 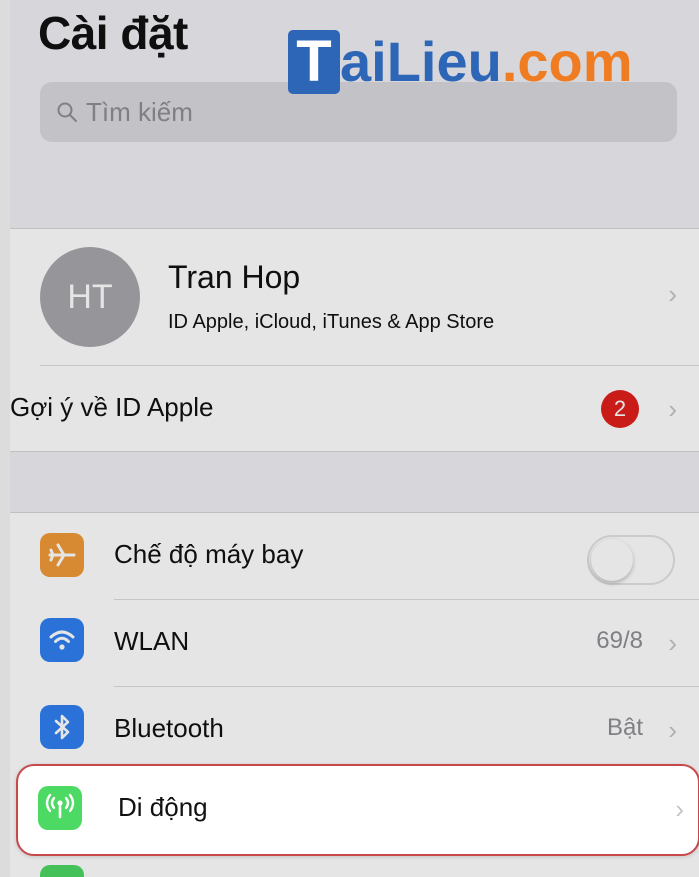 I want to click on next-row-icon-partial, so click(x=62, y=871).